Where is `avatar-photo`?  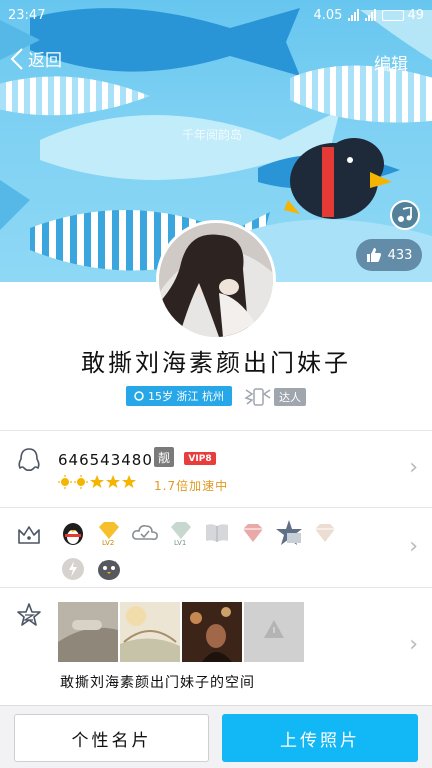 avatar-photo is located at coordinates (216, 280).